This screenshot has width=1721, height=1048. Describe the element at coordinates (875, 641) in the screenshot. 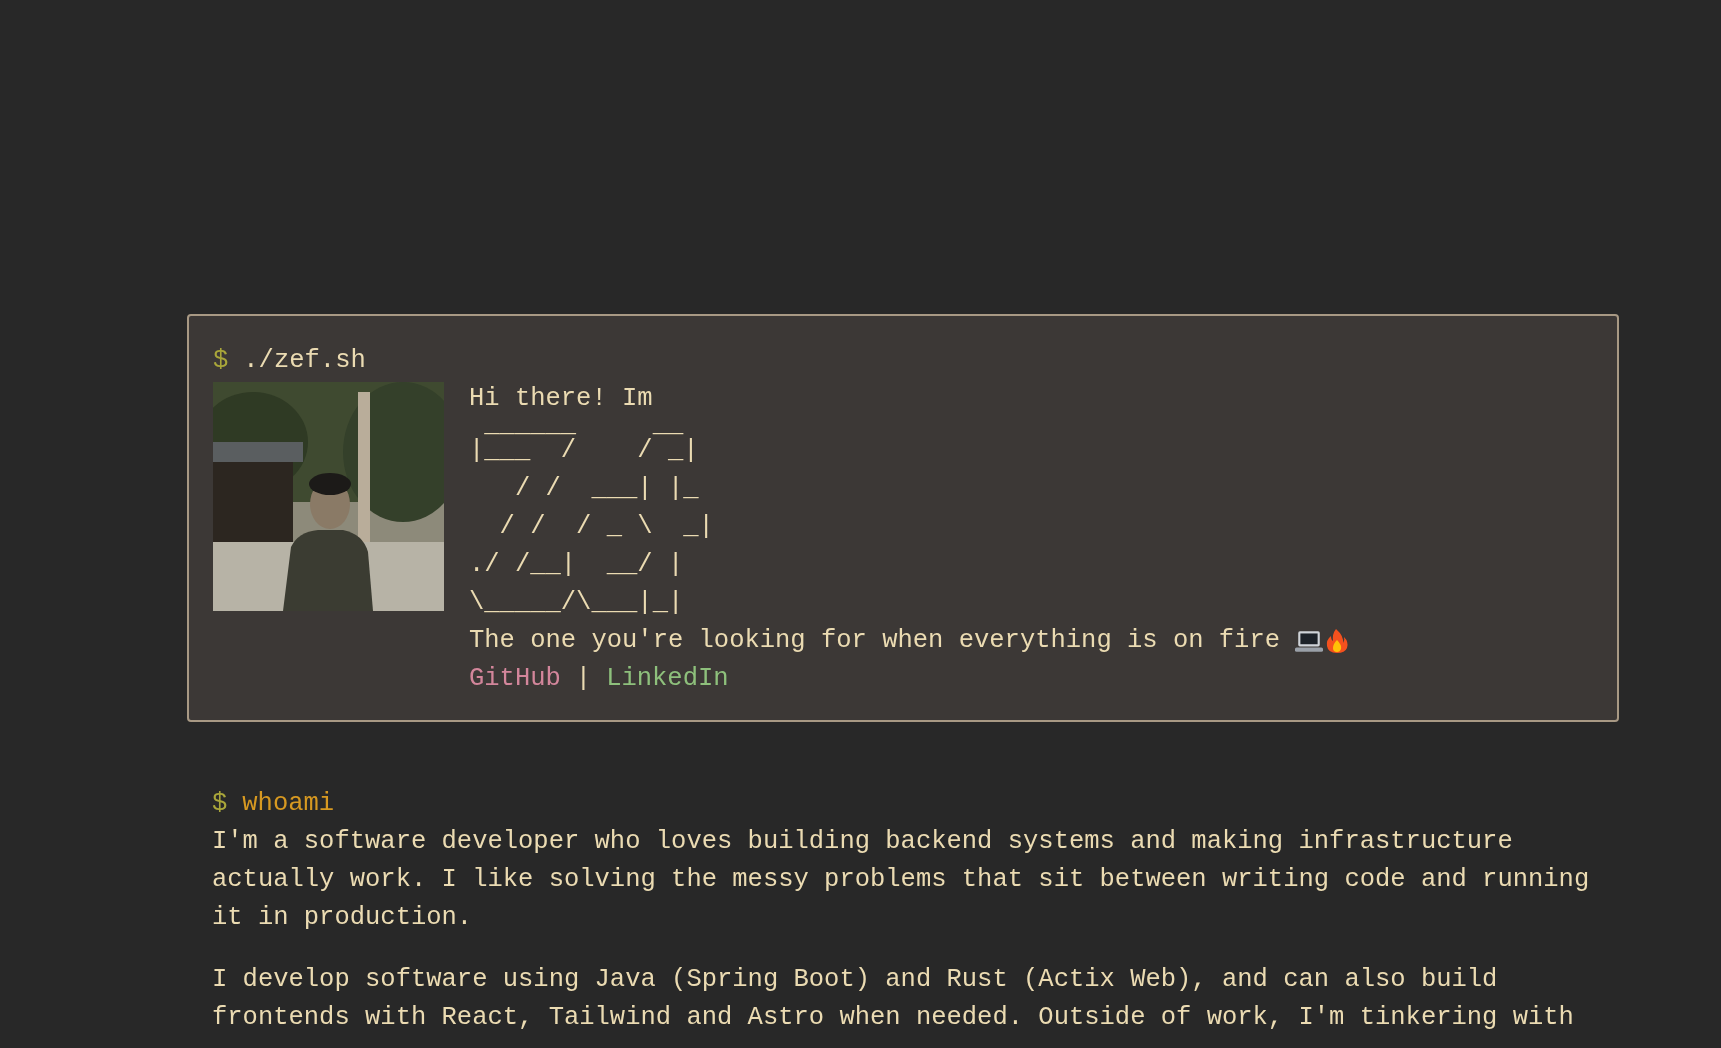

I see `tagline-text: The one you're looking for when everything is on fire` at that location.